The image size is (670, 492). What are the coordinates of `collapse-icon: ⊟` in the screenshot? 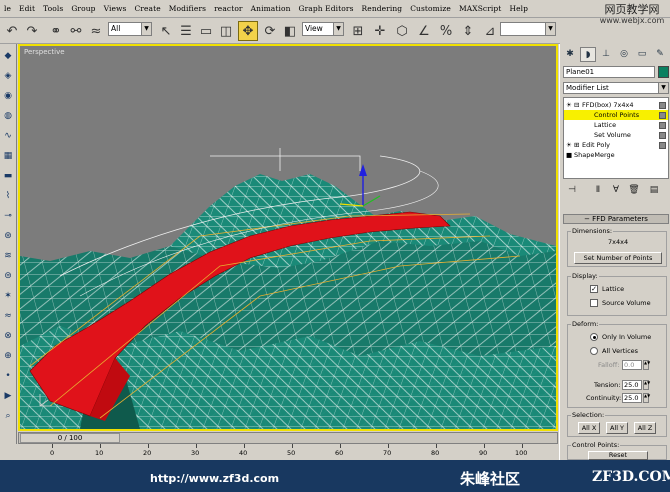 It's located at (576, 105).